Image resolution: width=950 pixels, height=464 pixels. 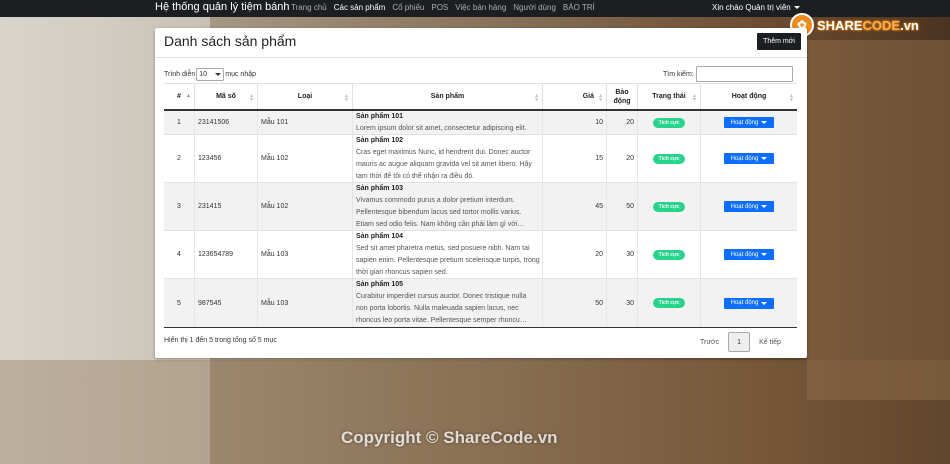 I want to click on col-header-code: Mã số ▲ ▼, so click(x=226, y=96).